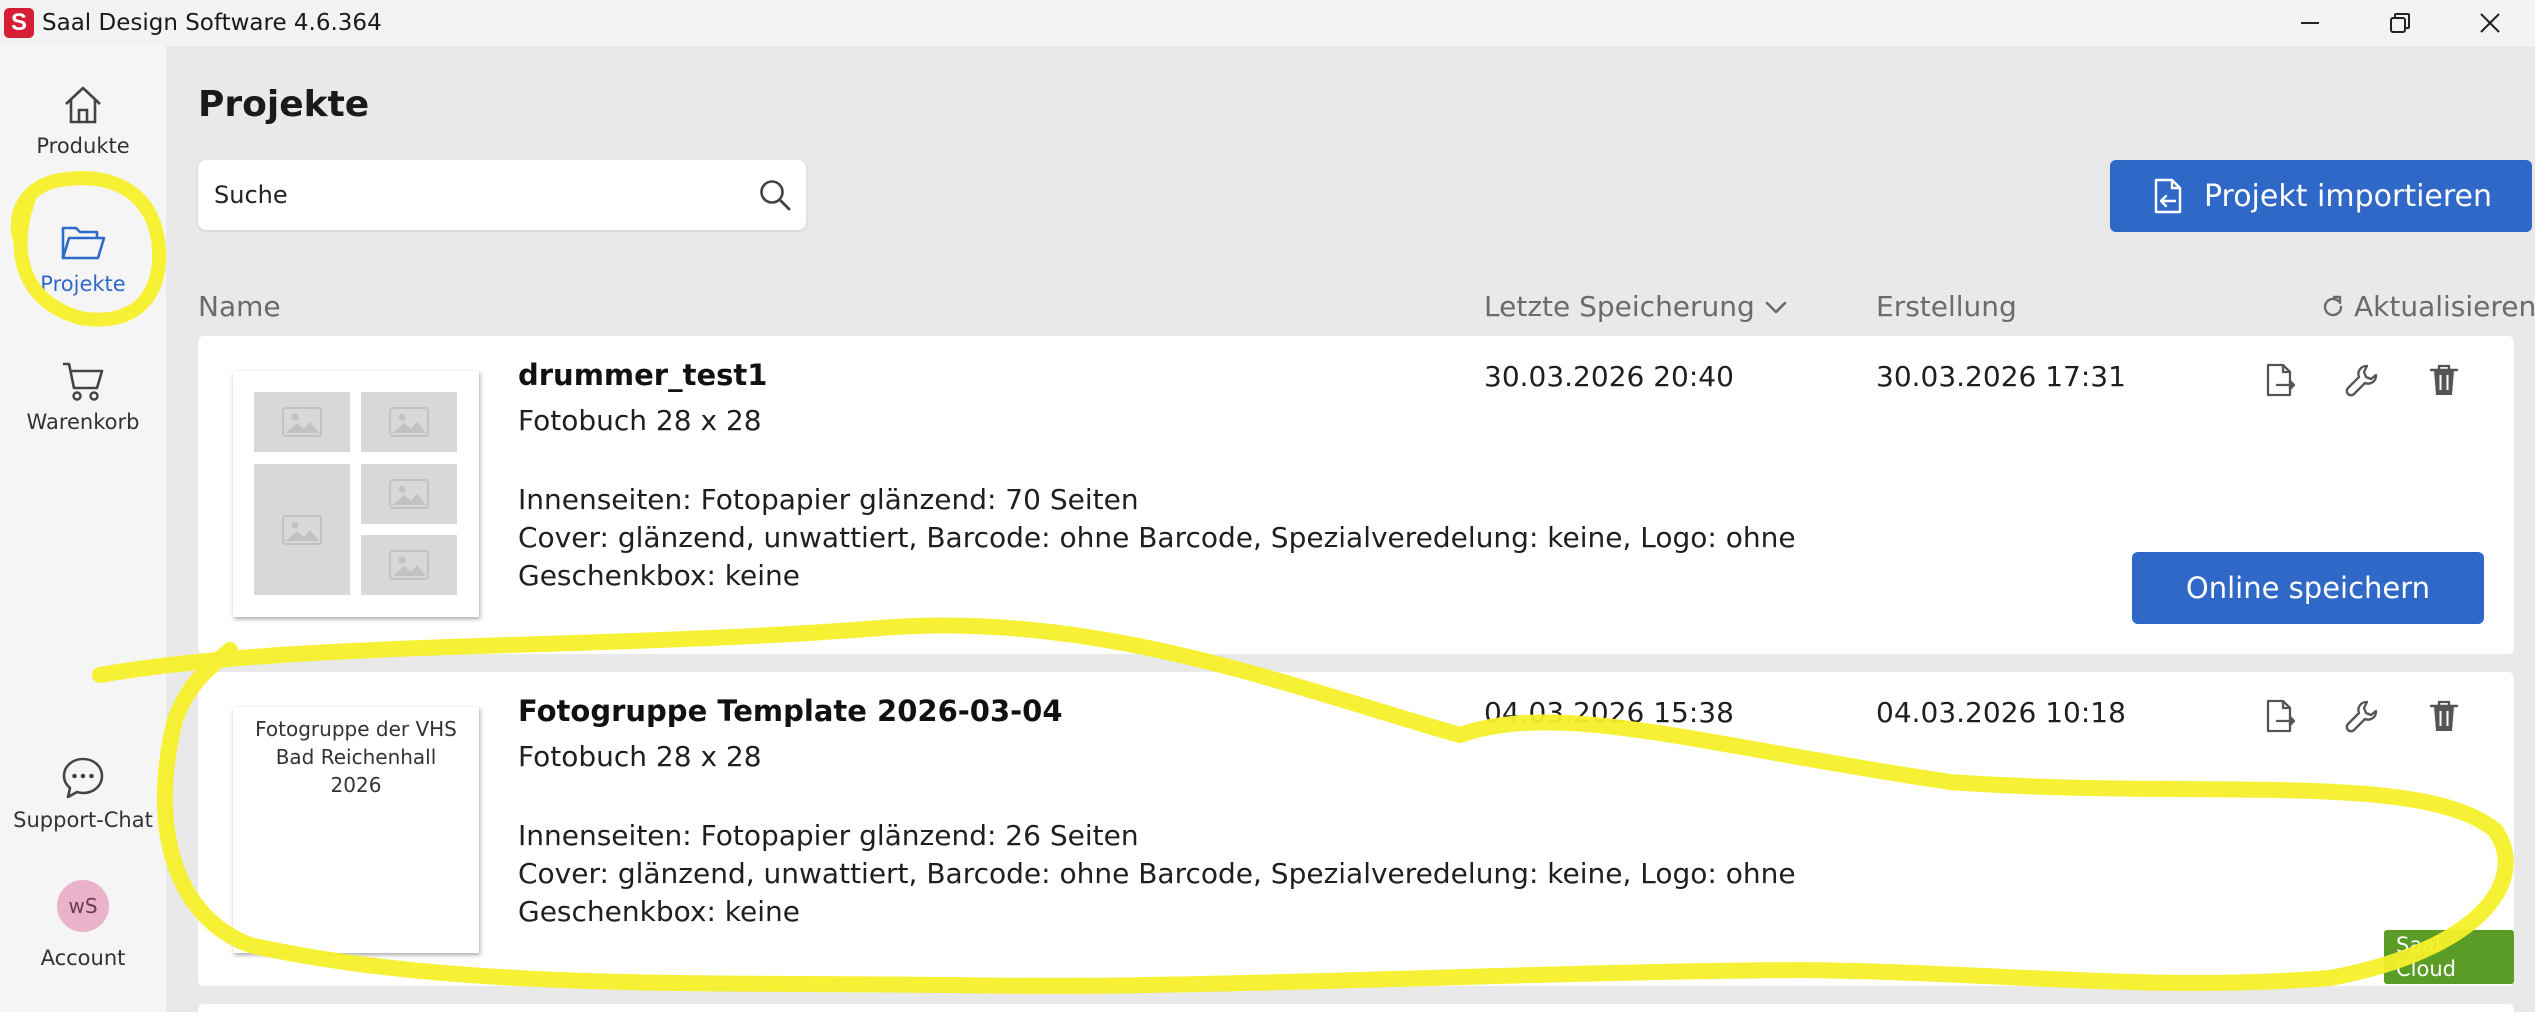 Image resolution: width=2535 pixels, height=1012 pixels. What do you see at coordinates (2308, 588) in the screenshot?
I see `online-save-button: Online speichern` at bounding box center [2308, 588].